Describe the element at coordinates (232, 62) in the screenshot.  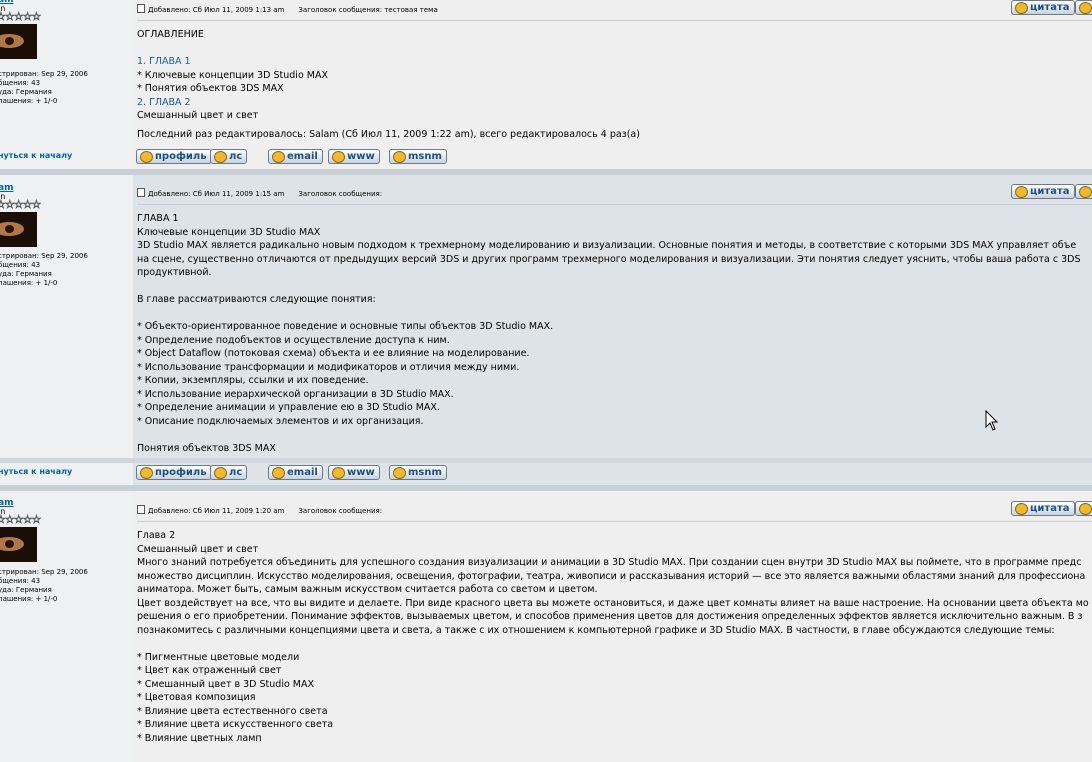
I see `toc-link-chapter-1: 1. ГЛАВА 1` at that location.